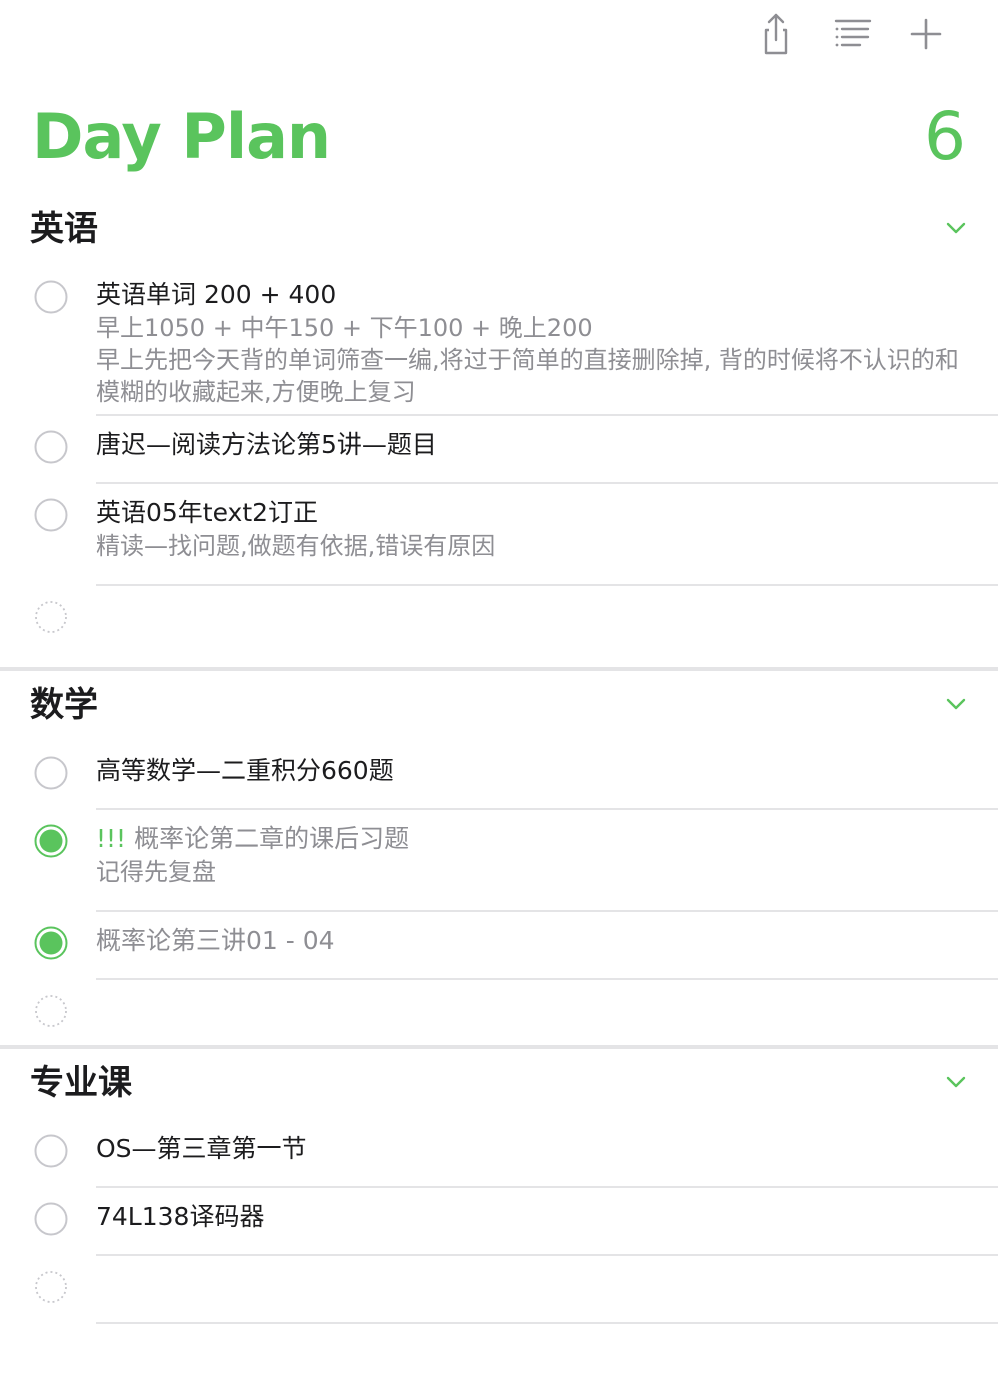 This screenshot has height=1378, width=998. I want to click on reminder-note: 早上1050 + 中午150 + 下午100 + 晚上200, so click(344, 328).